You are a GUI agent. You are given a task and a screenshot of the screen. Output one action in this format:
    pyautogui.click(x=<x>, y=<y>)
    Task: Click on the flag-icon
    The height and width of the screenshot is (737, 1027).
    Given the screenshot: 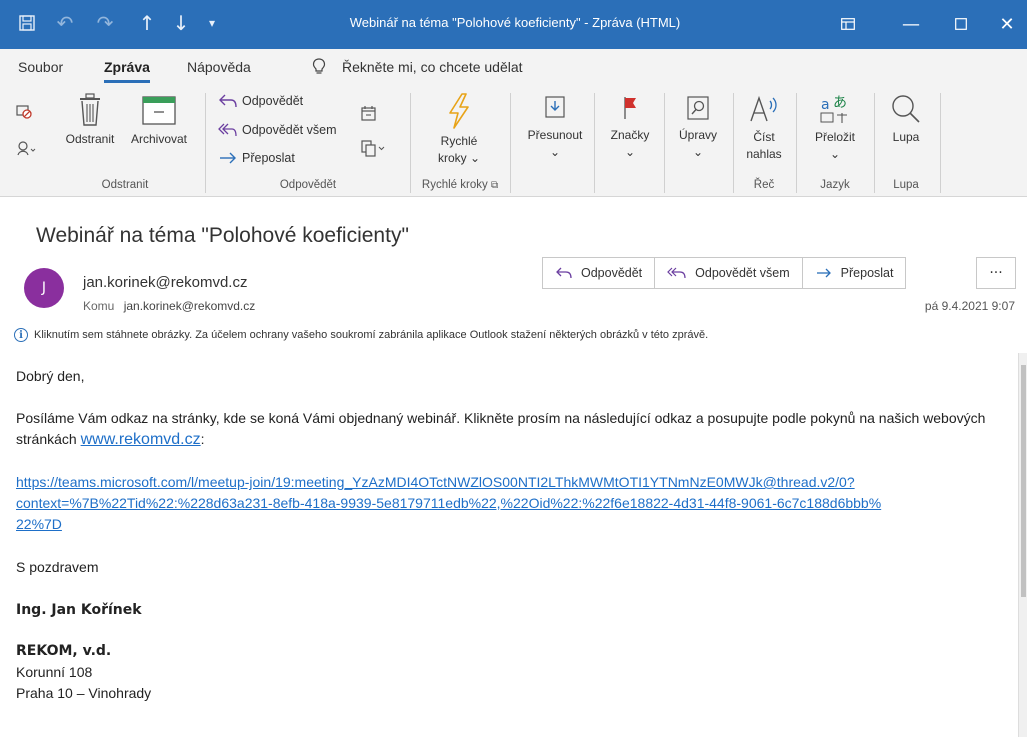 What is the action you would take?
    pyautogui.click(x=630, y=108)
    